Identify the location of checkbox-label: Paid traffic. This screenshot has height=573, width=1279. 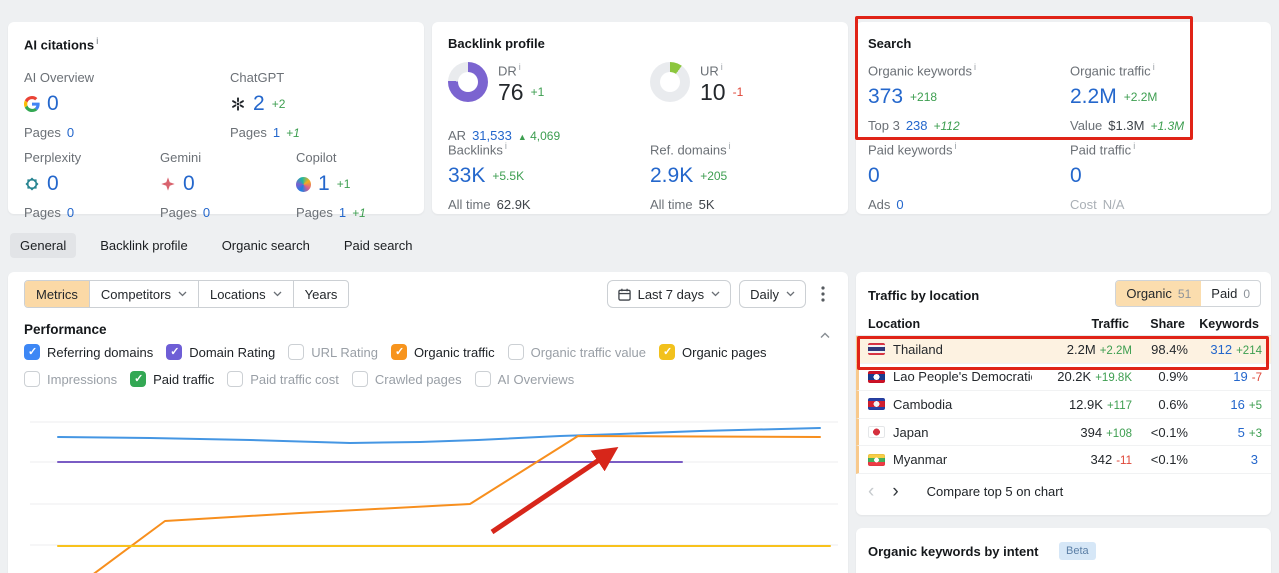
(184, 379).